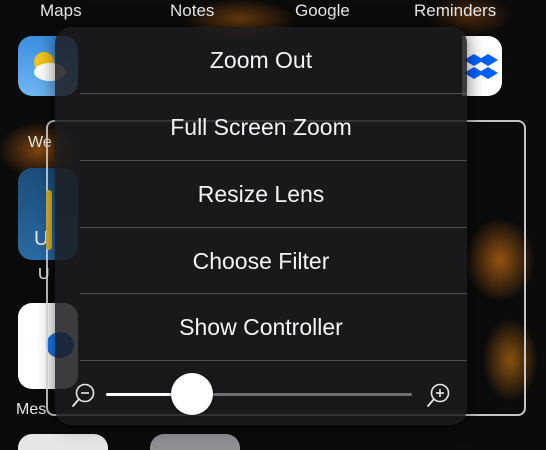 The image size is (546, 450). I want to click on menu-divider, so click(273, 360).